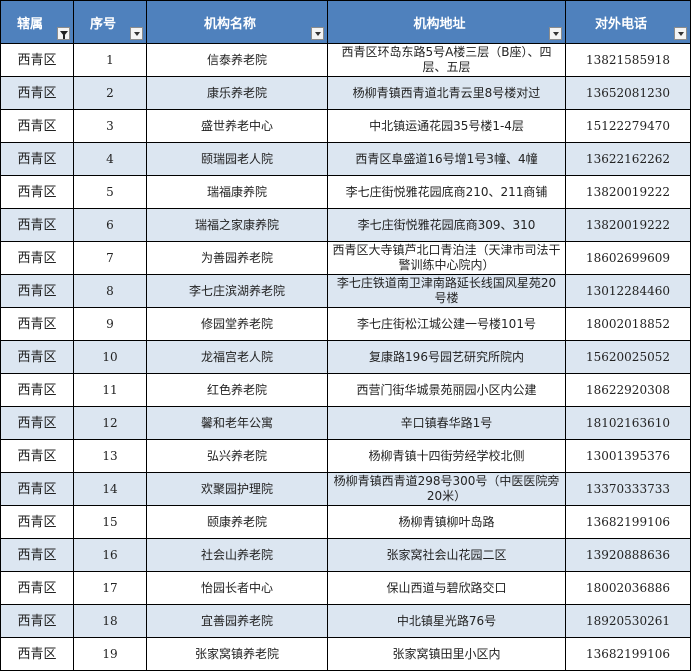 The height and width of the screenshot is (672, 691). Describe the element at coordinates (110, 357) in the screenshot. I see `cell-number: 10` at that location.